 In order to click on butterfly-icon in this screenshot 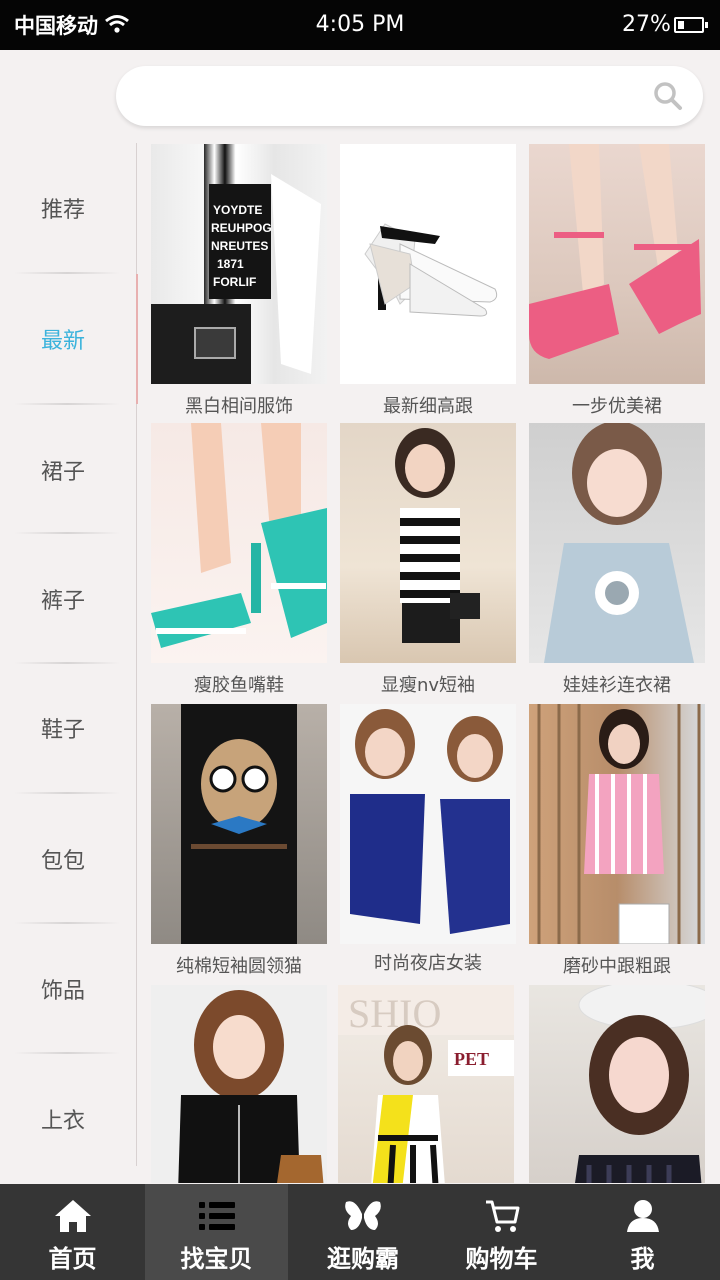, I will do `click(363, 1215)`.